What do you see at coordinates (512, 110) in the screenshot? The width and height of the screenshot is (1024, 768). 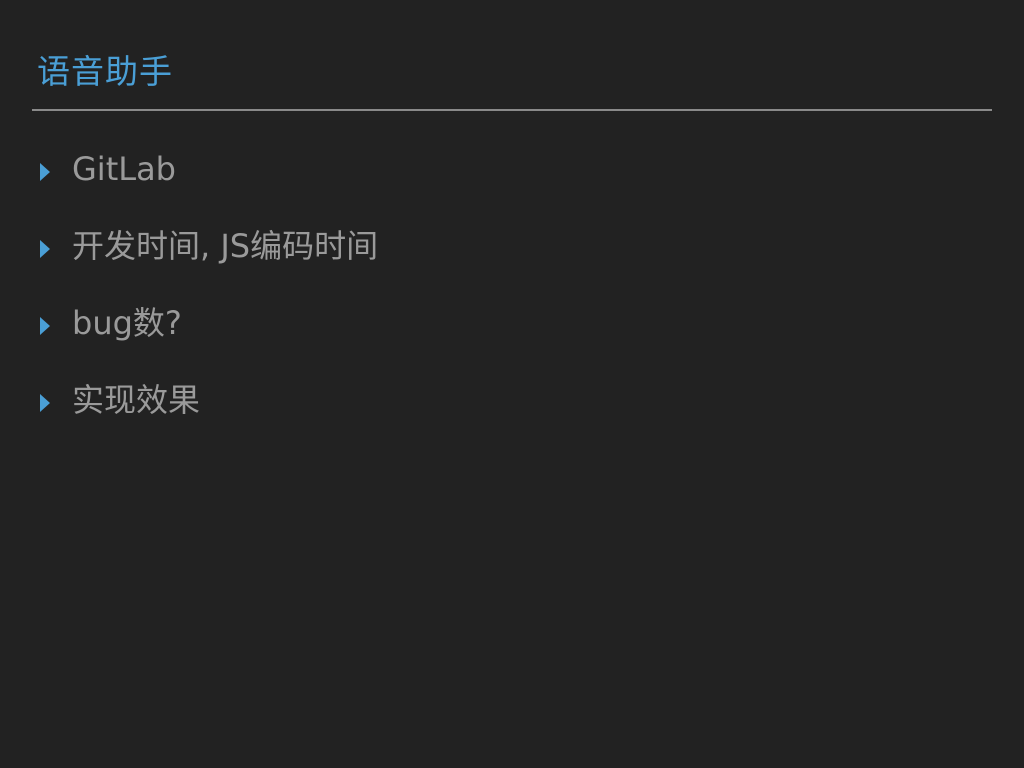 I see `title-divider` at bounding box center [512, 110].